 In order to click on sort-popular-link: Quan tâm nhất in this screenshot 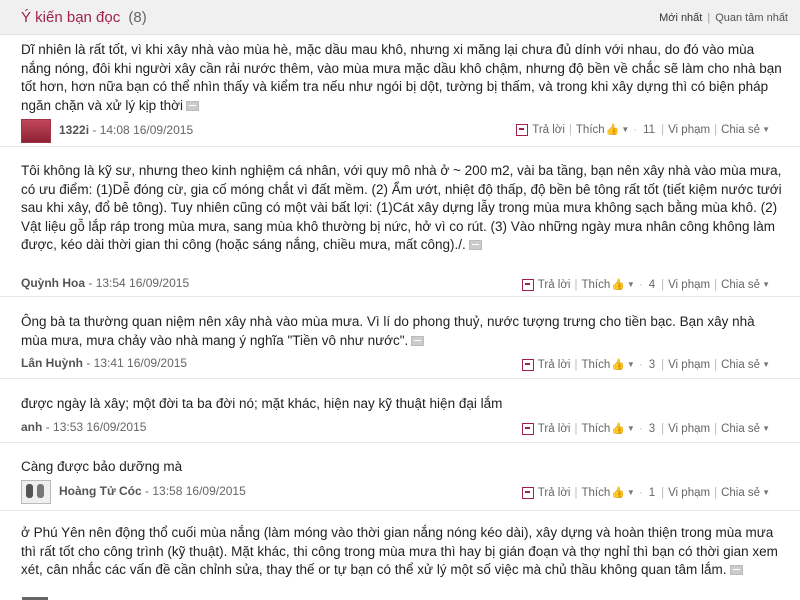, I will do `click(751, 18)`.